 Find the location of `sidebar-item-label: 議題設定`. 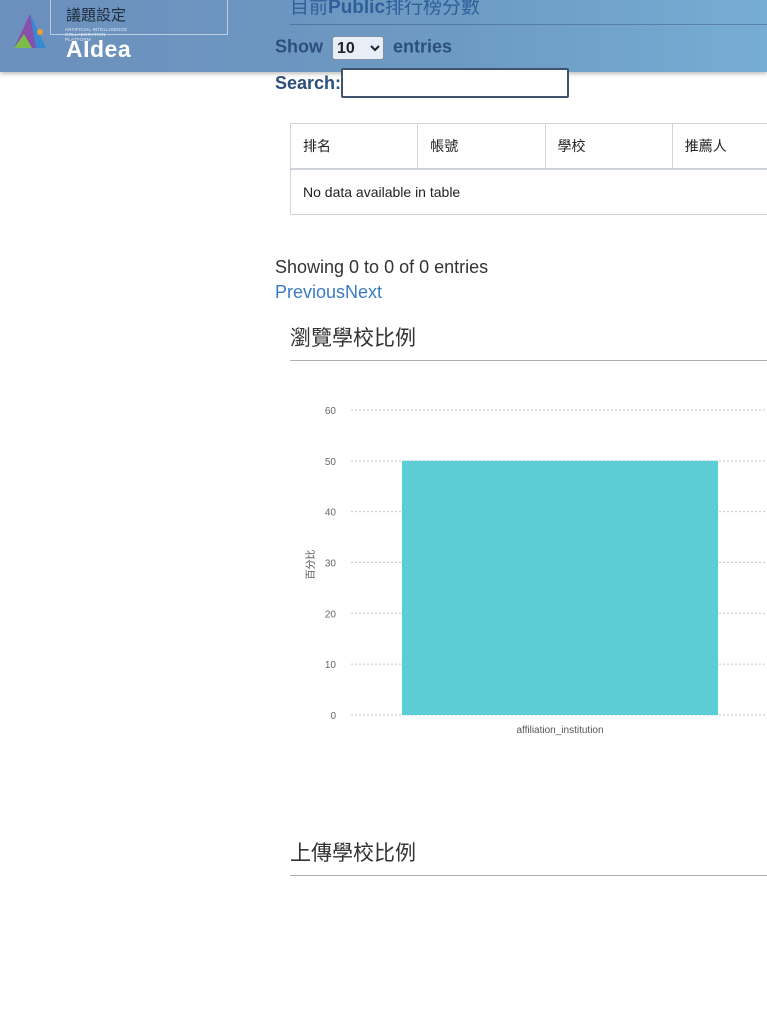

sidebar-item-label: 議題設定 is located at coordinates (96, 15).